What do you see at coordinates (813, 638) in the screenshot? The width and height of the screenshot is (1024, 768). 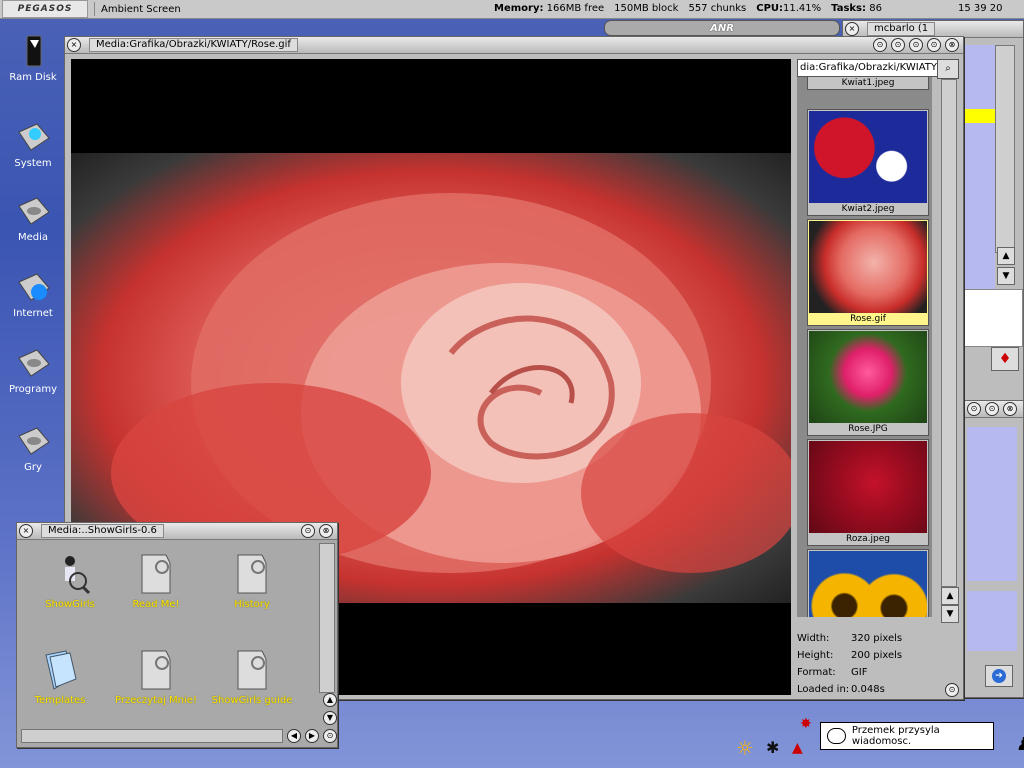 I see `width-label: Width:` at bounding box center [813, 638].